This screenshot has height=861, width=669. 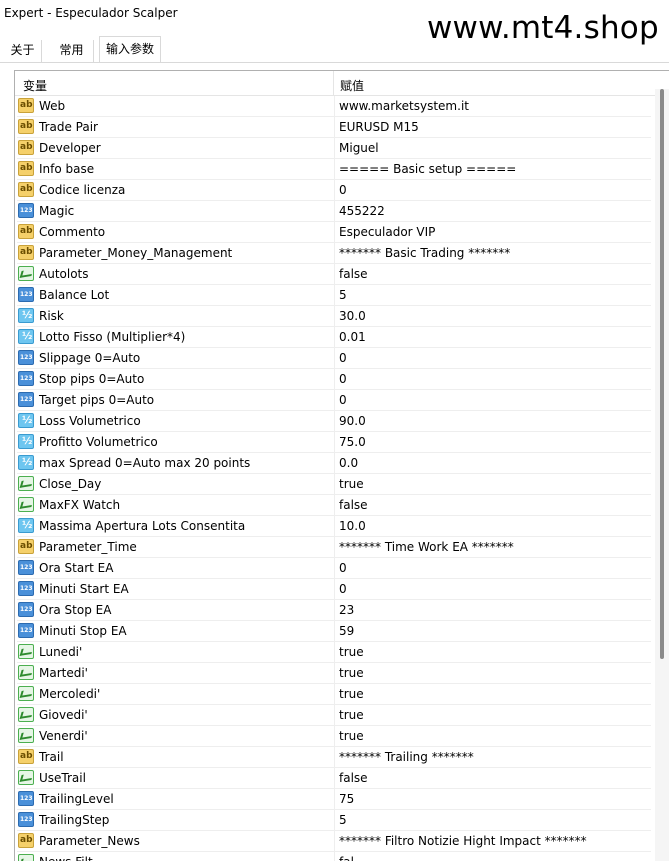 I want to click on variable-value: ******* Time Work EA *******, so click(x=426, y=547).